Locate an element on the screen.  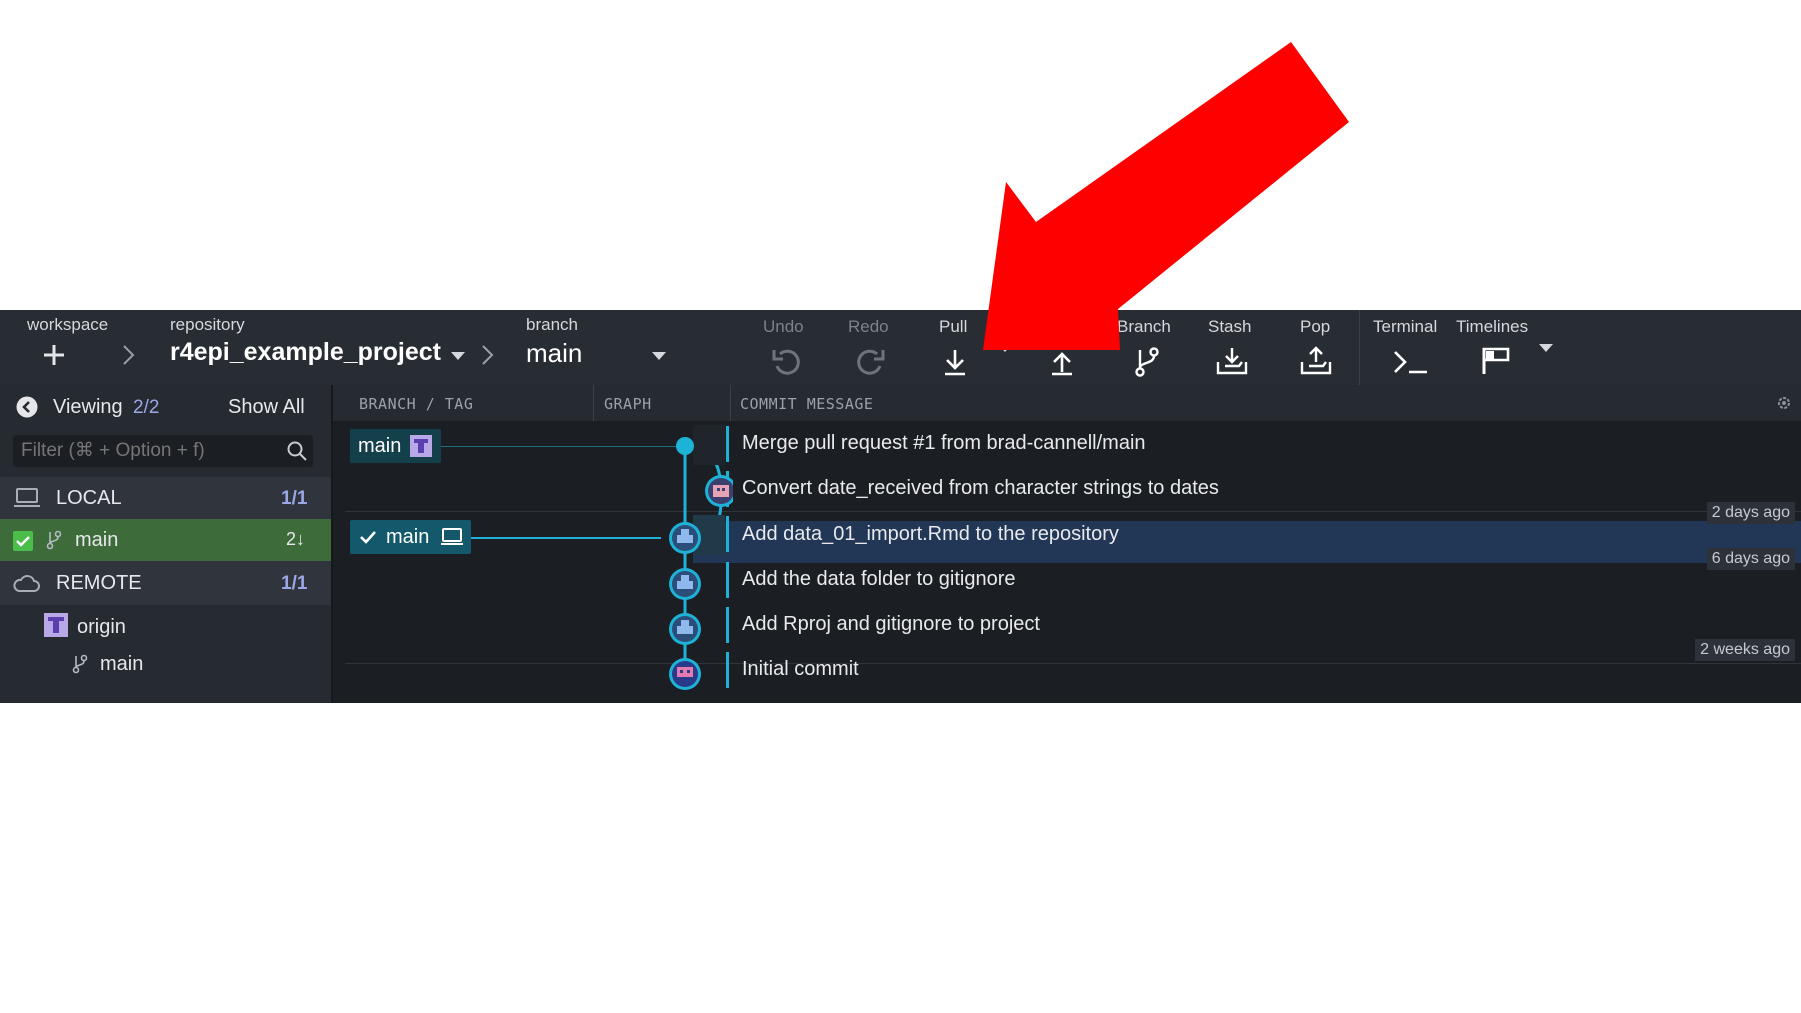
local-main-ref-pill: main is located at coordinates (410, 537).